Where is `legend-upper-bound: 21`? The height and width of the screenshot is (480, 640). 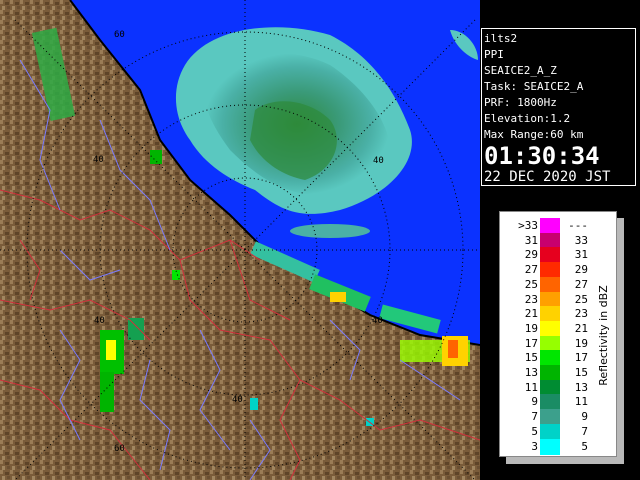
legend-upper-bound: 21 is located at coordinates (581, 328).